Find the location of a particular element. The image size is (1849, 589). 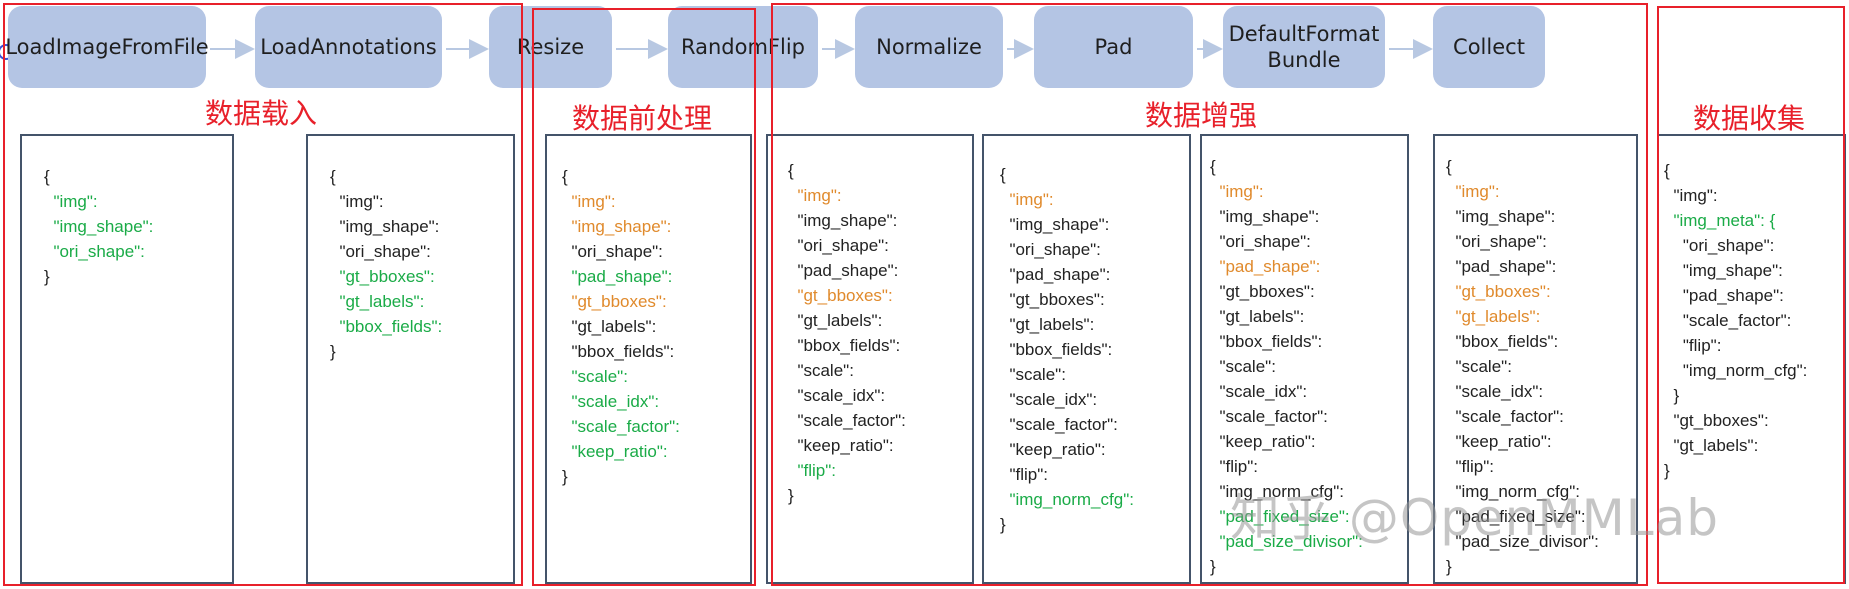

group-label-data-augmentation: 数据增强 is located at coordinates (1201, 115).